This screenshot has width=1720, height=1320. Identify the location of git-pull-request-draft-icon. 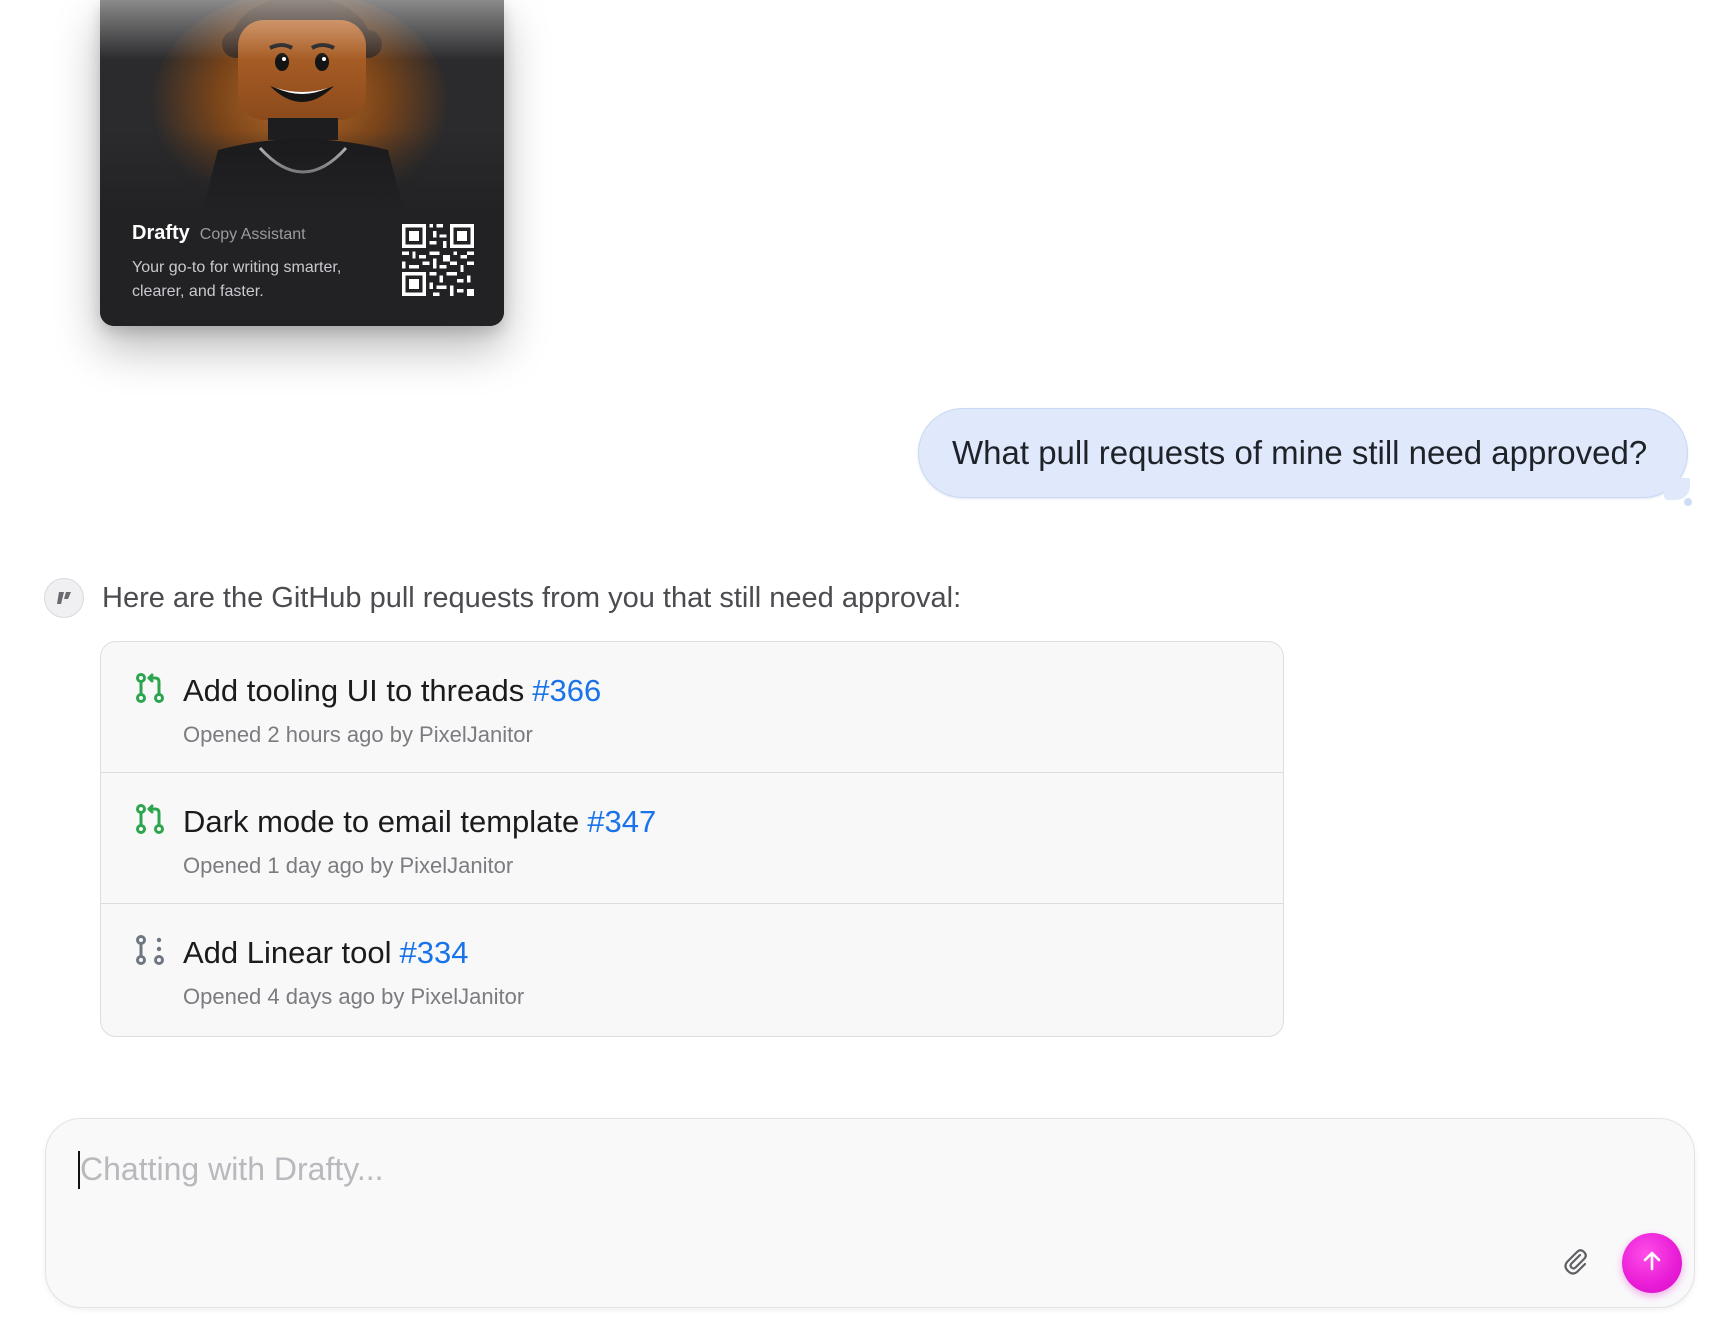
(150, 950).